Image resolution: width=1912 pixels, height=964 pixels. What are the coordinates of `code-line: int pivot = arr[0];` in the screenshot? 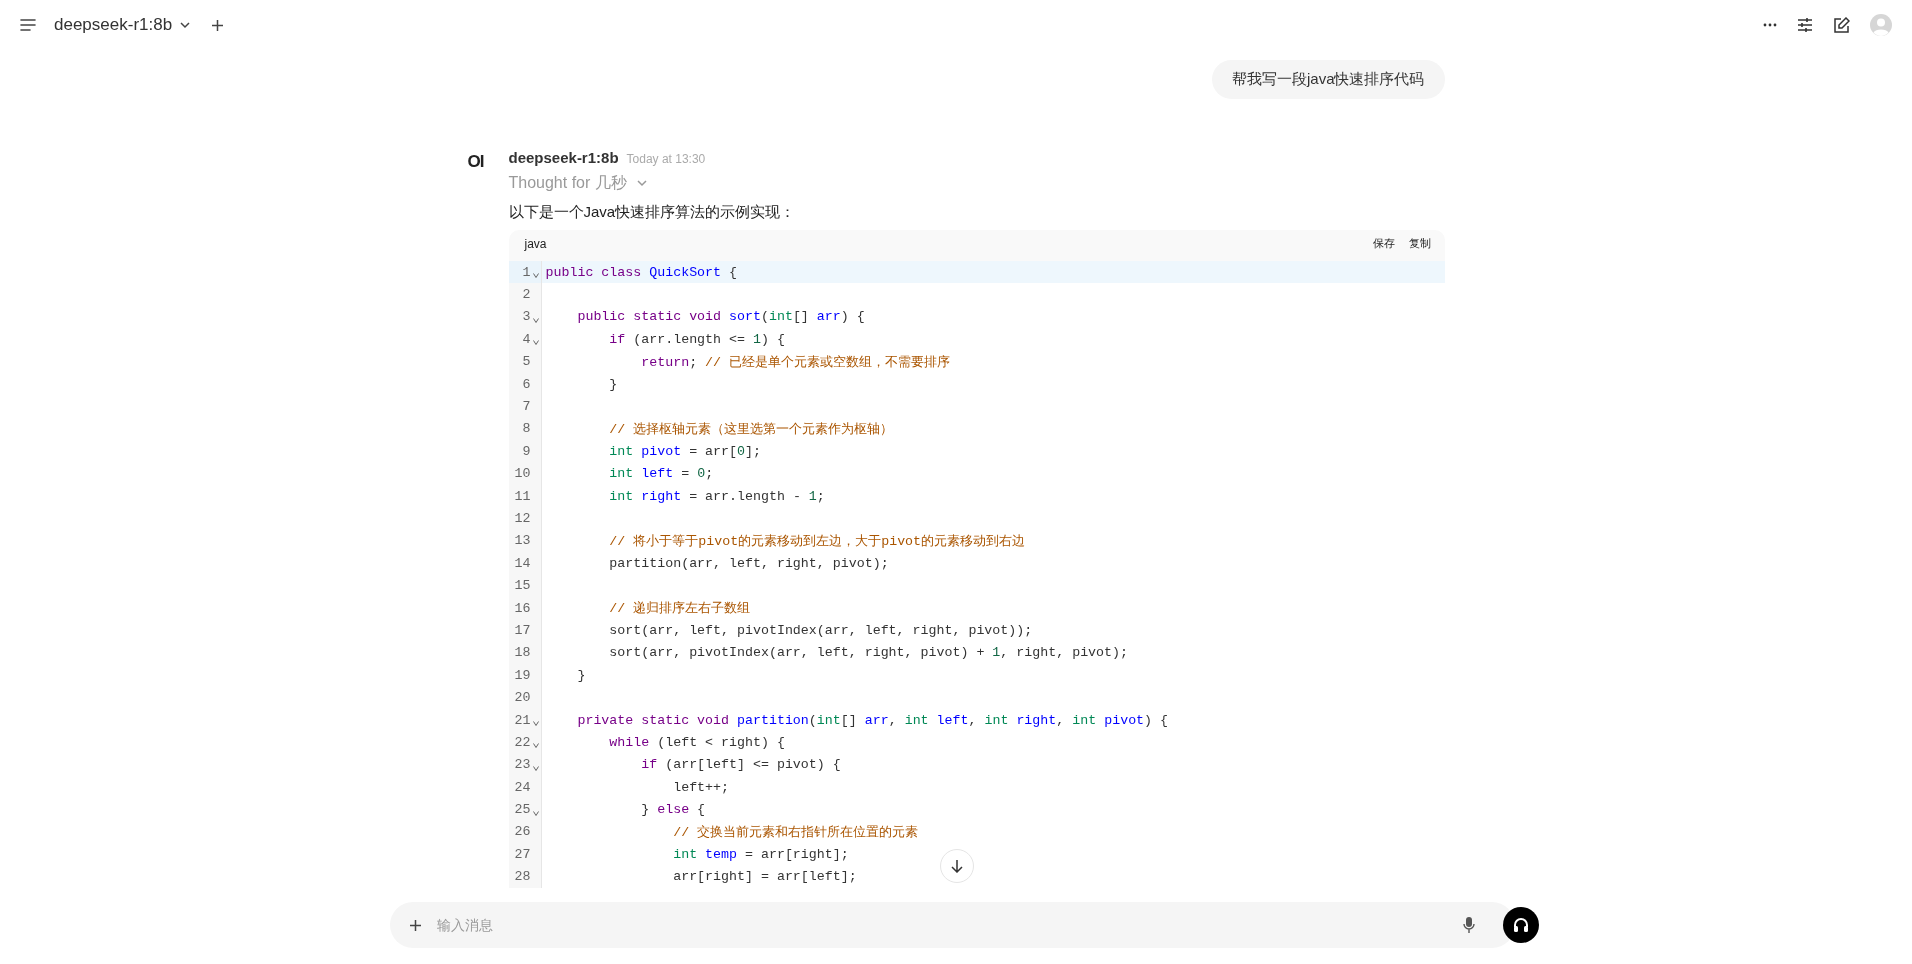 It's located at (684, 451).